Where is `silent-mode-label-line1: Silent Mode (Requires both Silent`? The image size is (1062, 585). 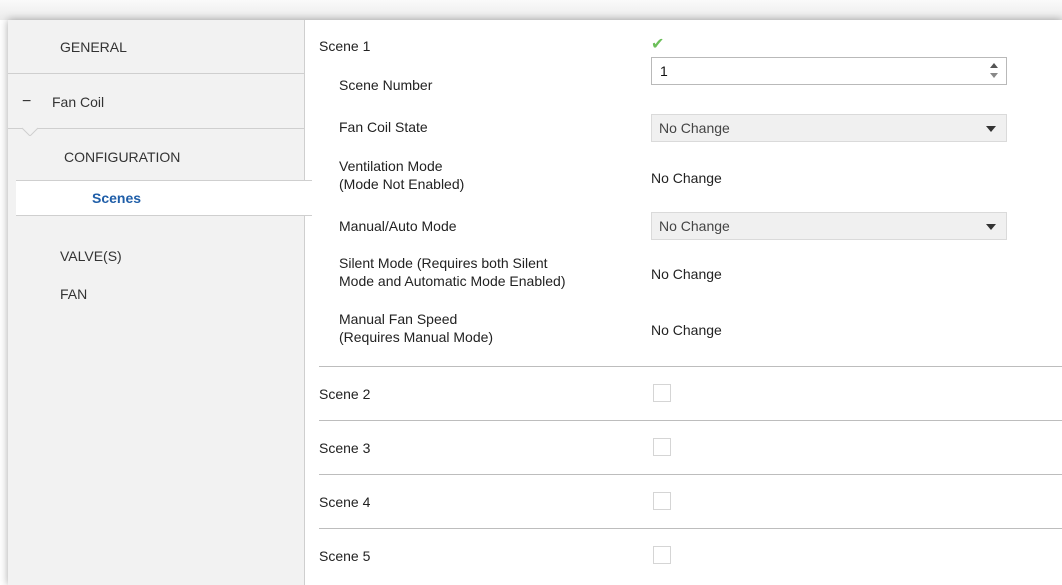
silent-mode-label-line1: Silent Mode (Requires both Silent is located at coordinates (443, 263).